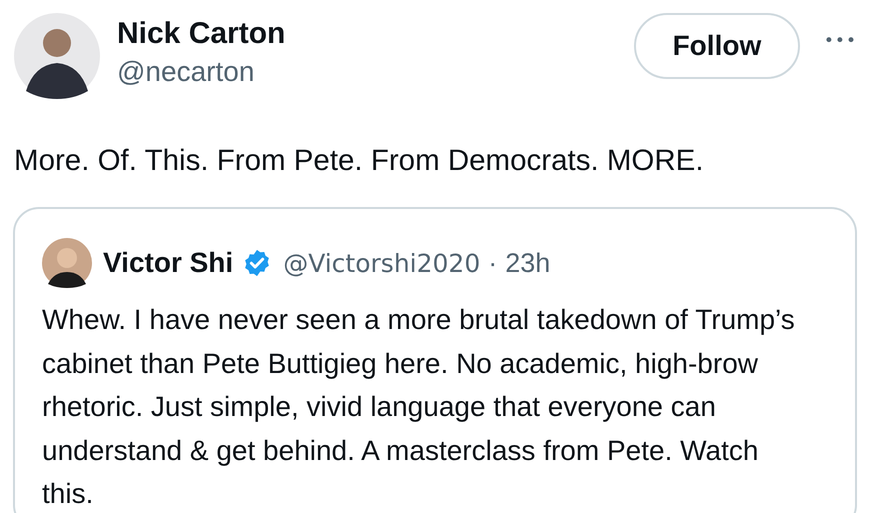 The width and height of the screenshot is (871, 513). I want to click on quote-author-name: Victor Shi, so click(168, 263).